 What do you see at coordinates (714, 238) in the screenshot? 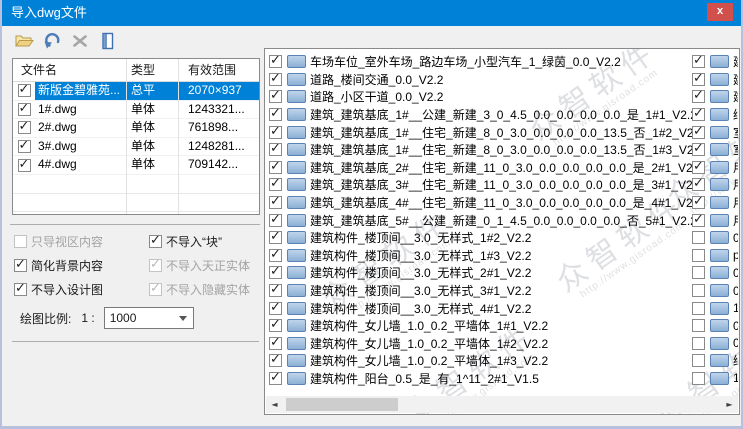
I see `list-item-clipped: 0` at bounding box center [714, 238].